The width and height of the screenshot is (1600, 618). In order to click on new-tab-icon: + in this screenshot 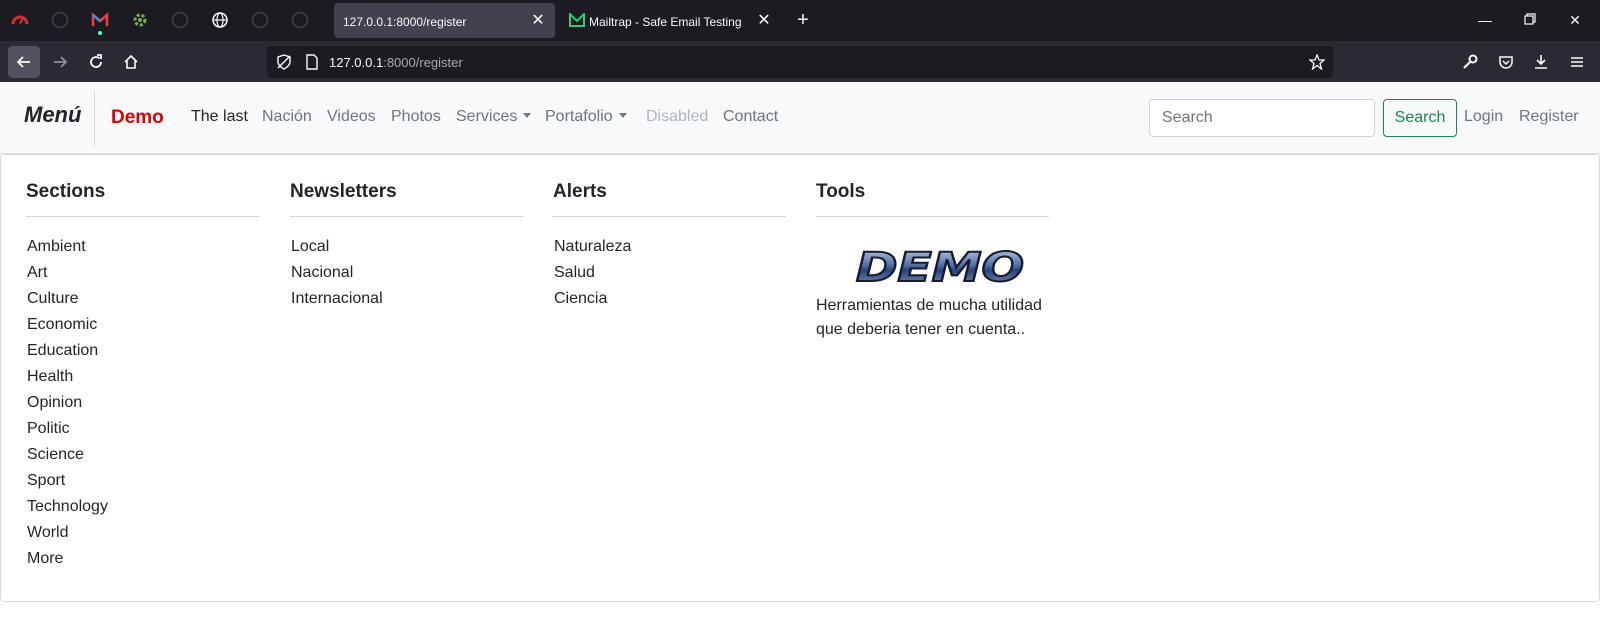, I will do `click(803, 20)`.